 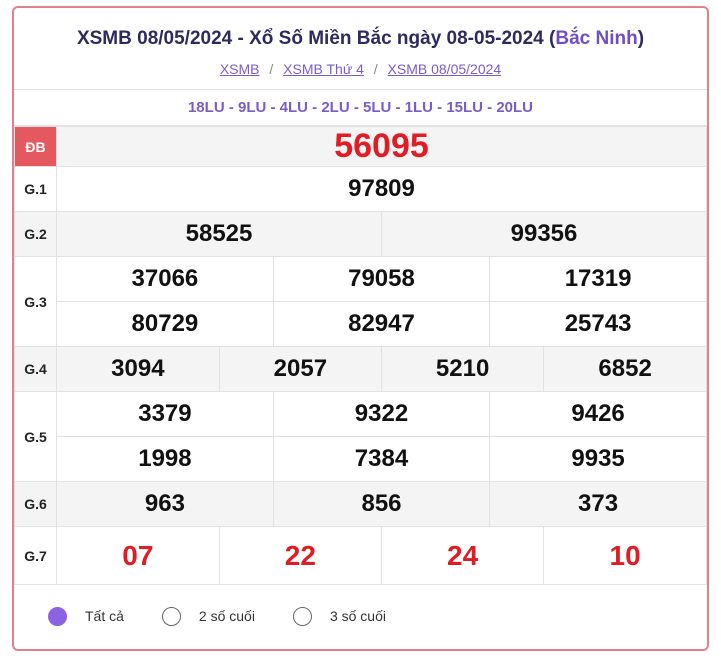 I want to click on prize-g3-value: 79058, so click(x=381, y=279).